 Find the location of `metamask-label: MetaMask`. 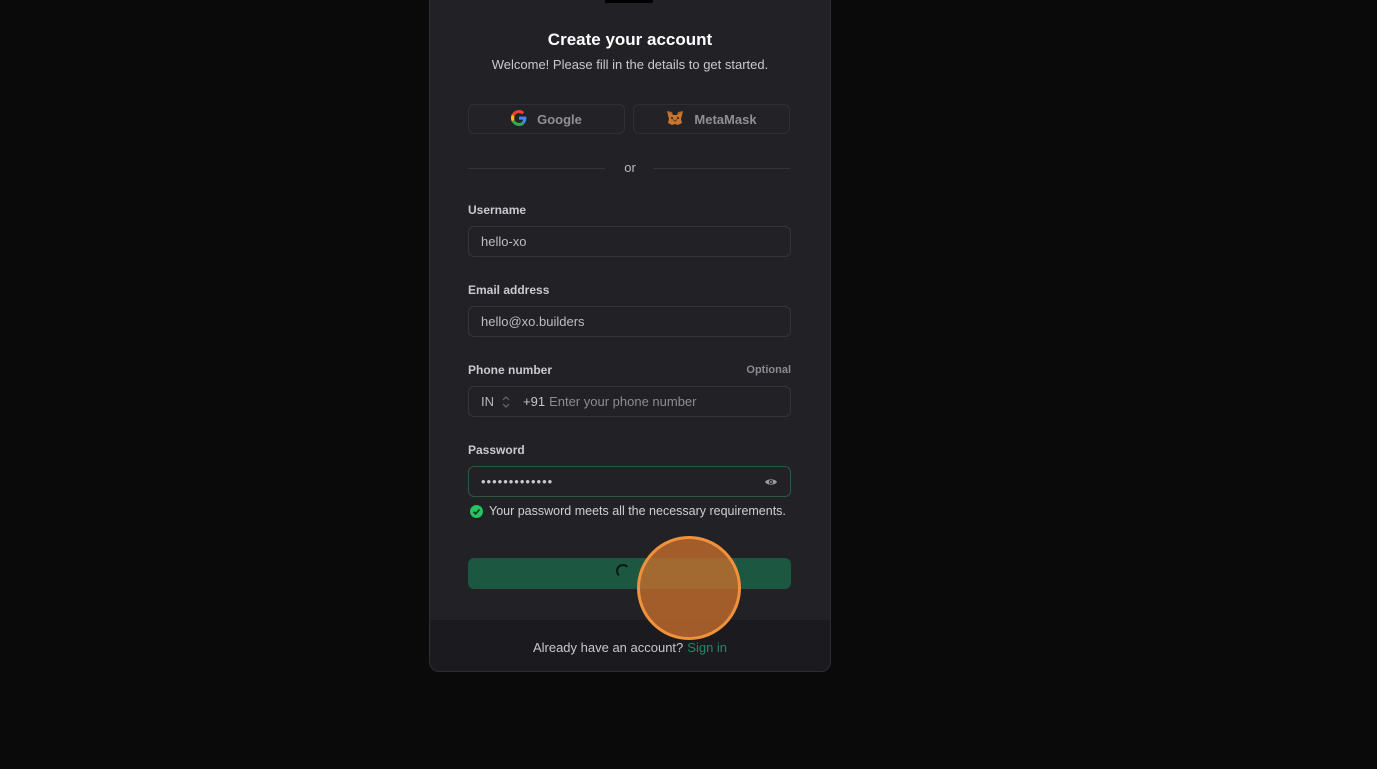

metamask-label: MetaMask is located at coordinates (725, 119).